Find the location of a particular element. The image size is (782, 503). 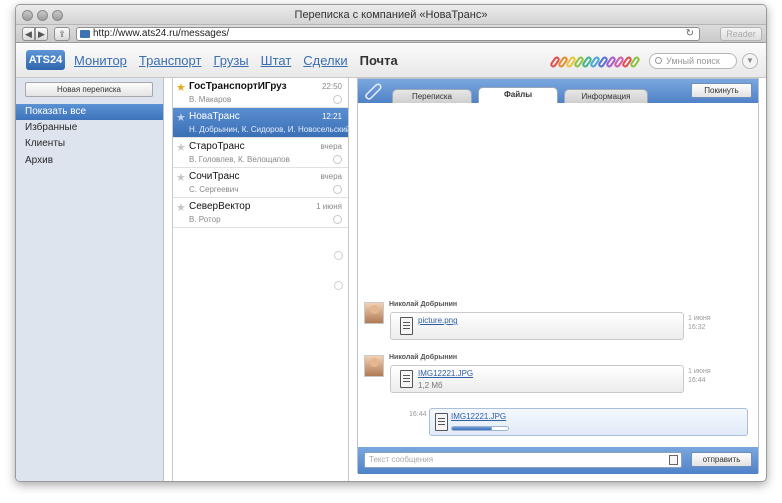

message-timestamp: 1 июня 16:32 is located at coordinates (699, 323).